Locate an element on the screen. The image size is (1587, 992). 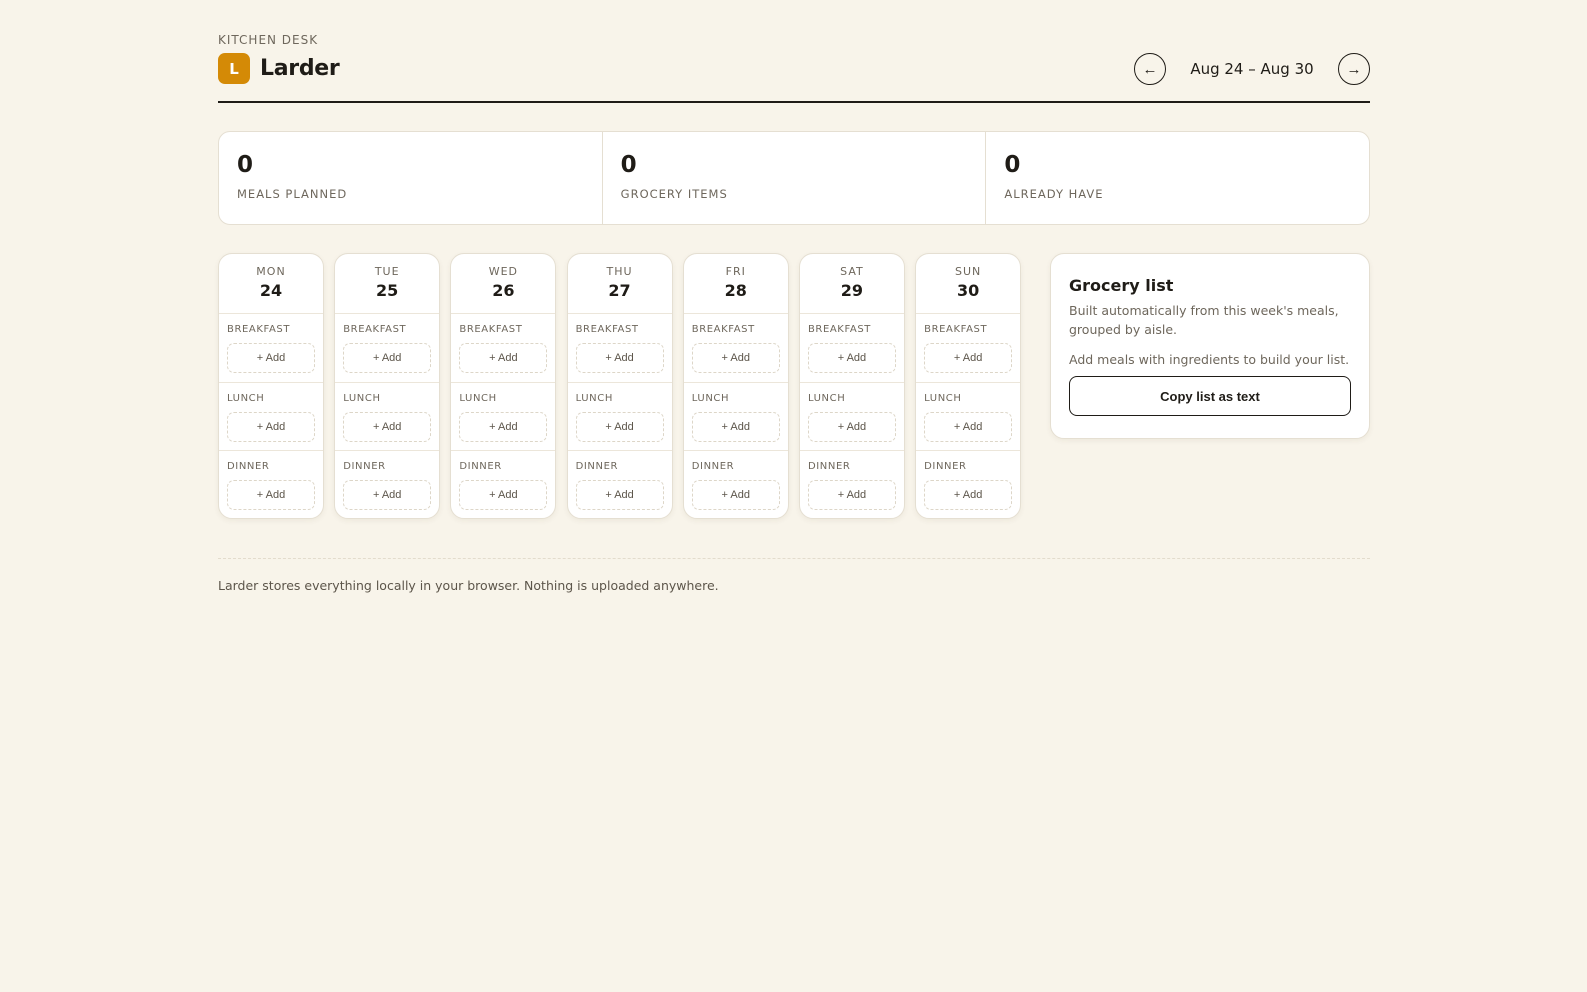
copy-list-button: Copy list as text is located at coordinates (1210, 396).